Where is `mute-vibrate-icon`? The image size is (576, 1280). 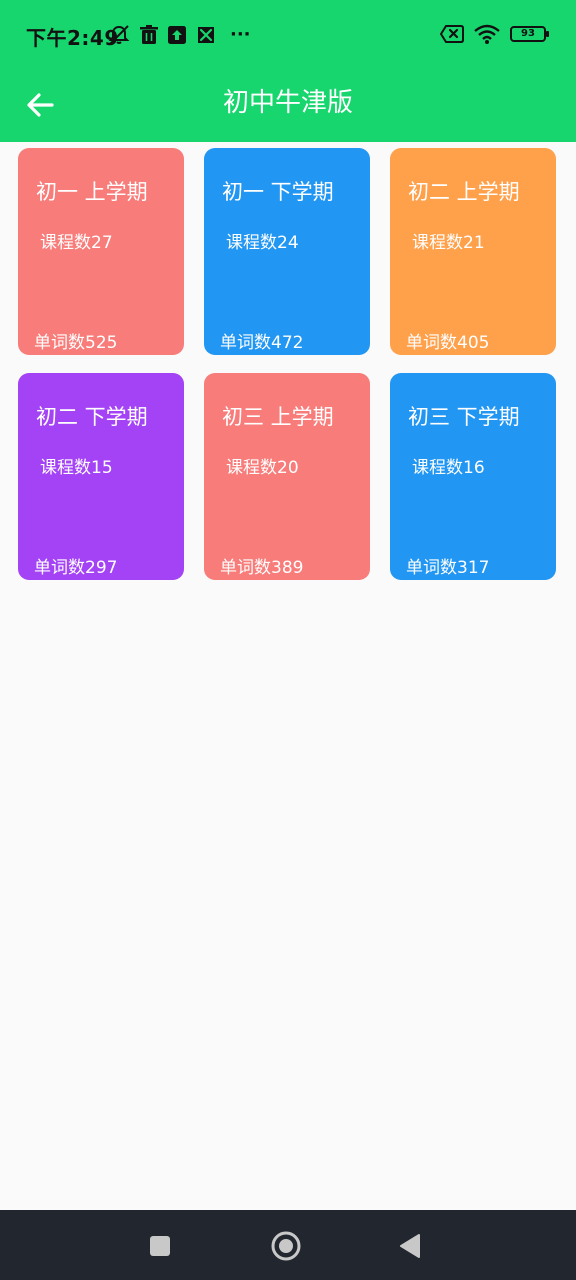
mute-vibrate-icon is located at coordinates (119, 35).